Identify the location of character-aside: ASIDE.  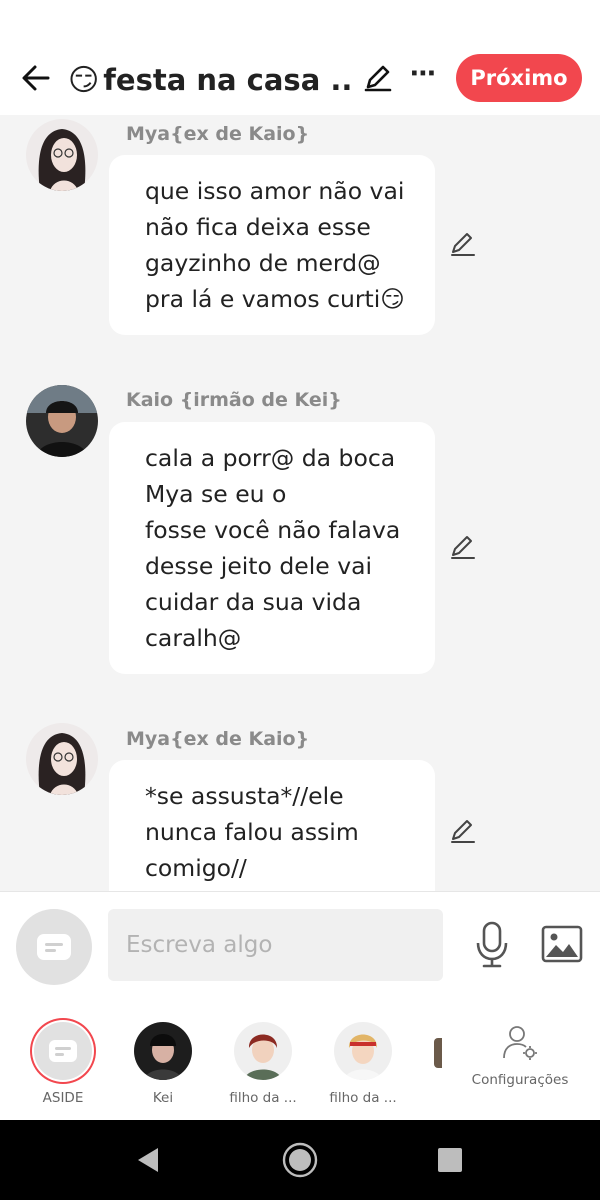
(63, 1064).